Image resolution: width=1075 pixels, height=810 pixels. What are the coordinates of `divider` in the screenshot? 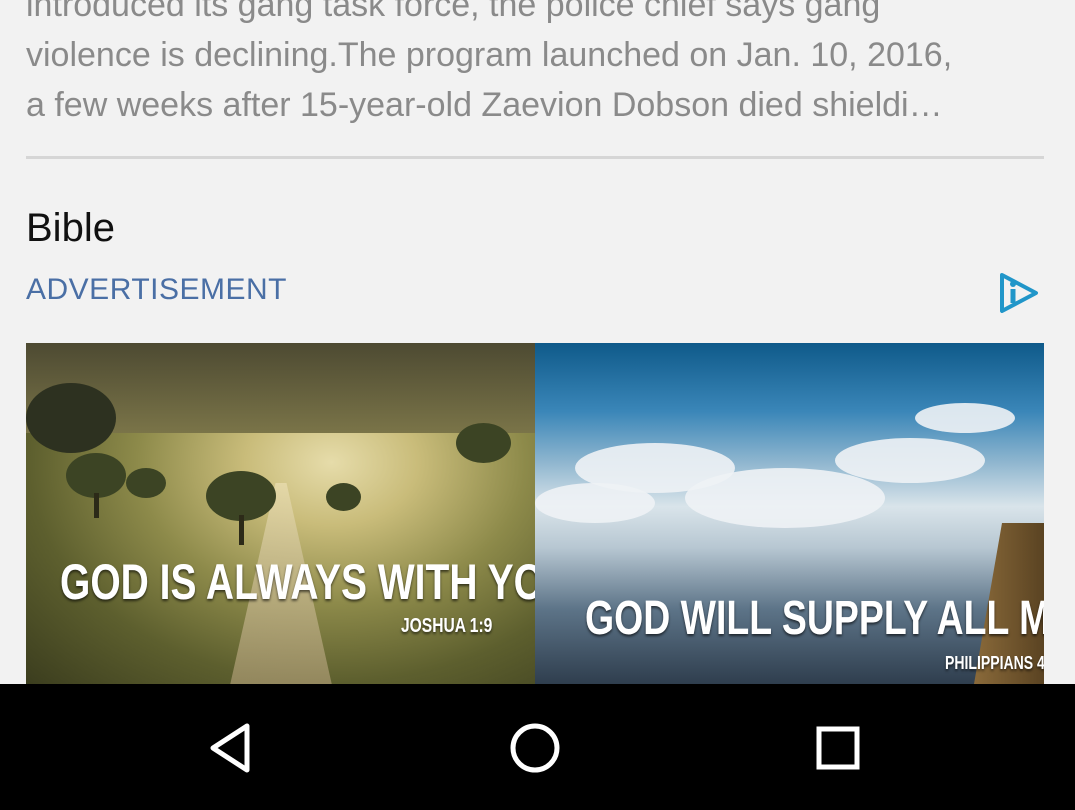 It's located at (535, 157).